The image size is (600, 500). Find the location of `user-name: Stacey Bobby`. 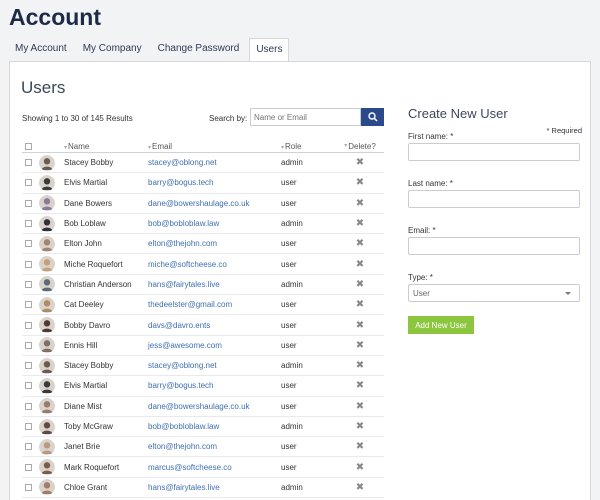

user-name: Stacey Bobby is located at coordinates (89, 366).